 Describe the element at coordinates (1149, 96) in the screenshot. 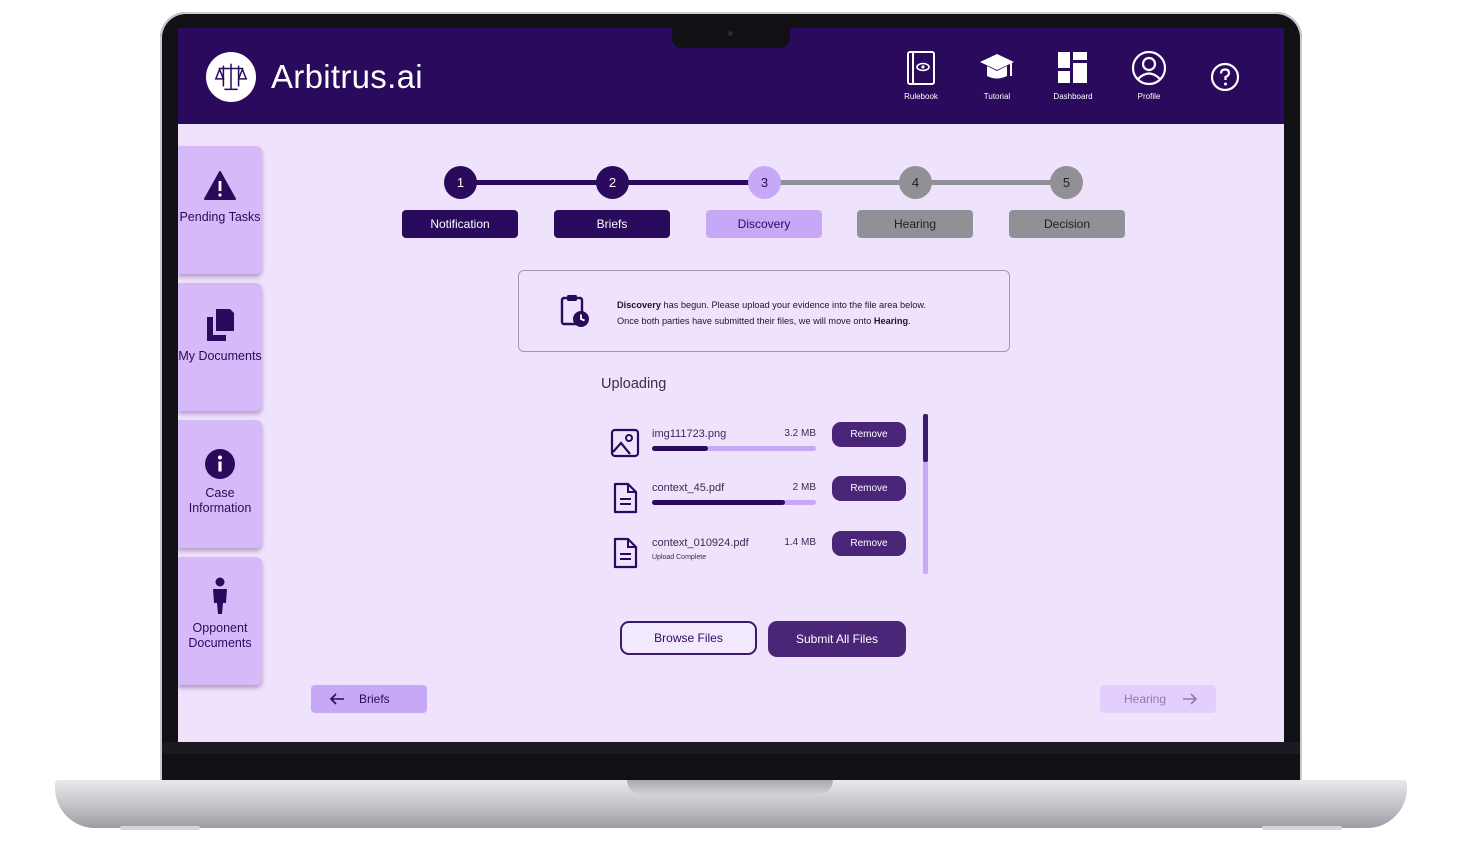

I see `nav-label: Profile` at that location.